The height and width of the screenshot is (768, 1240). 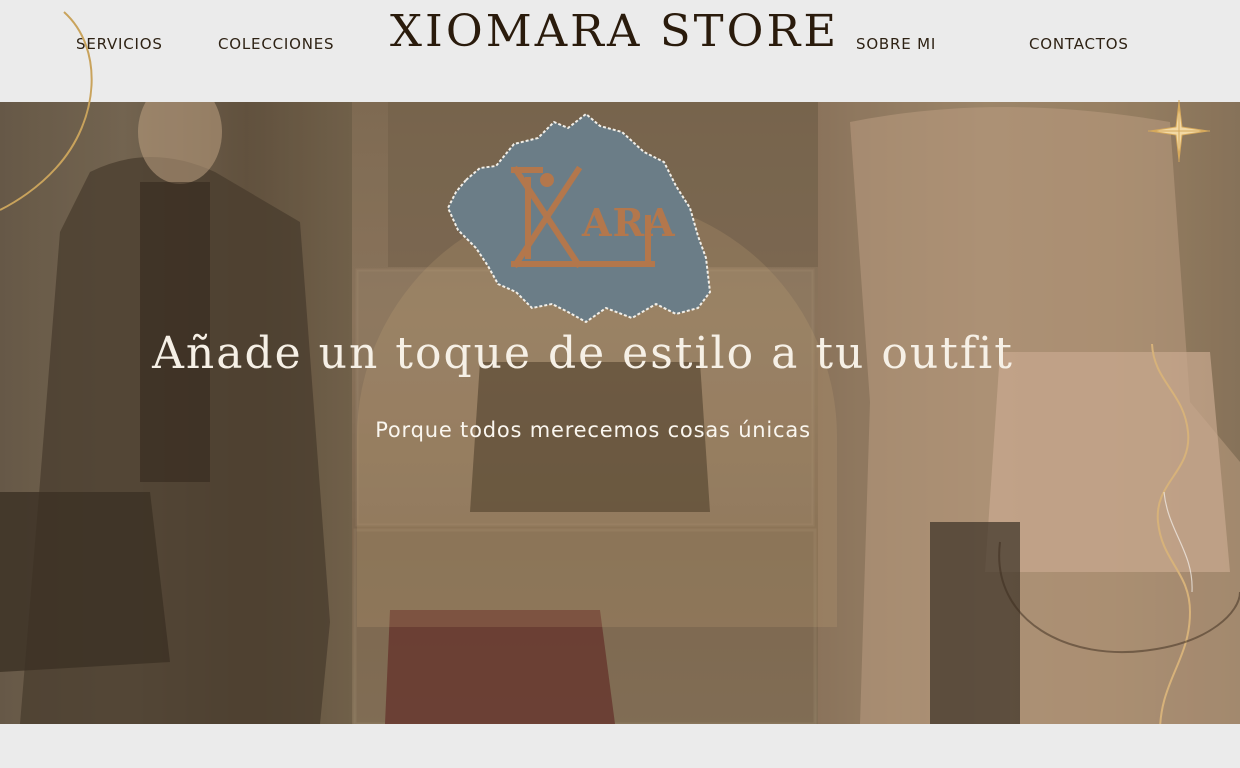 I want to click on hero-title: Añade un toque de estilo a tu outfit, so click(x=583, y=353).